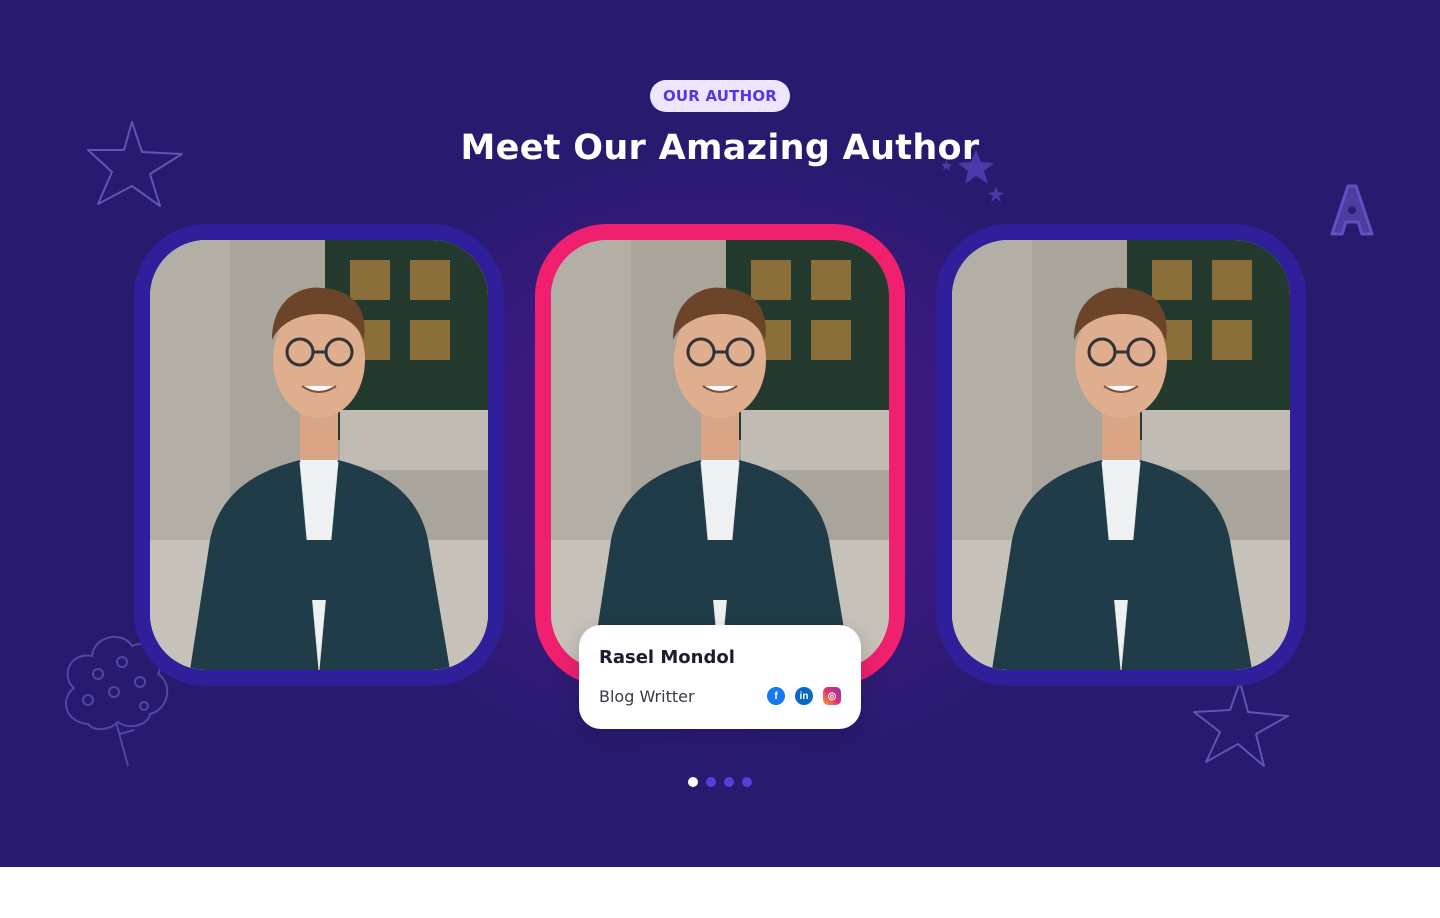  Describe the element at coordinates (720, 96) in the screenshot. I see `section-badge: OUR AUTHOR` at that location.